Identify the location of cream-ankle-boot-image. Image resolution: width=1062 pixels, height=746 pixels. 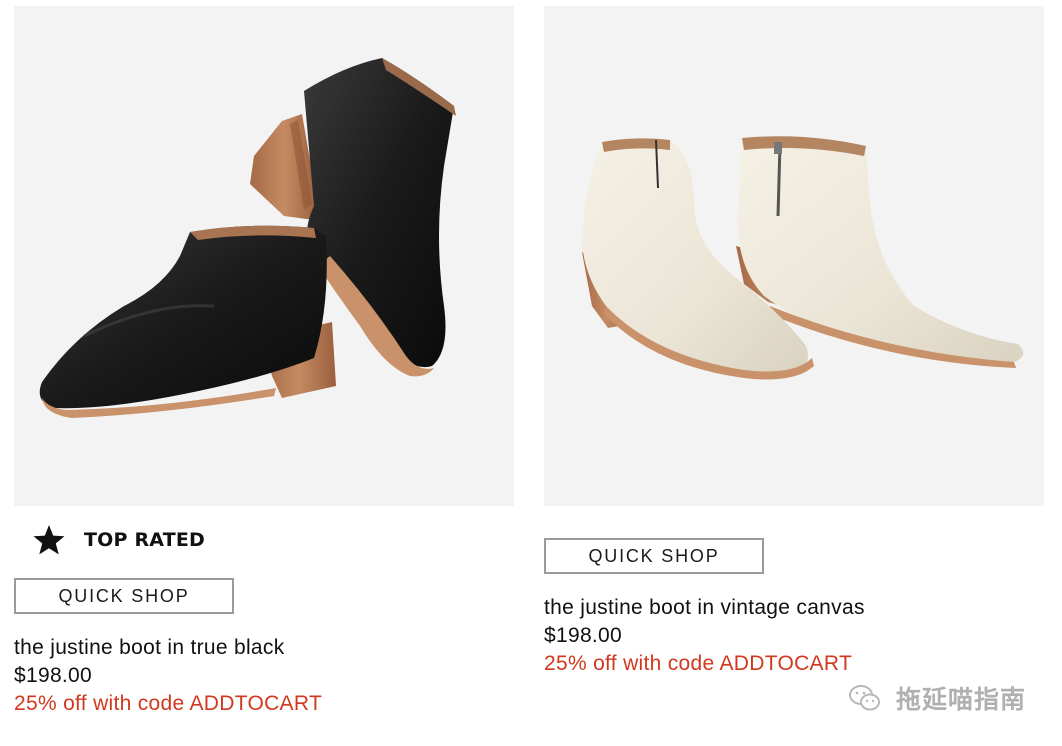
(803, 258).